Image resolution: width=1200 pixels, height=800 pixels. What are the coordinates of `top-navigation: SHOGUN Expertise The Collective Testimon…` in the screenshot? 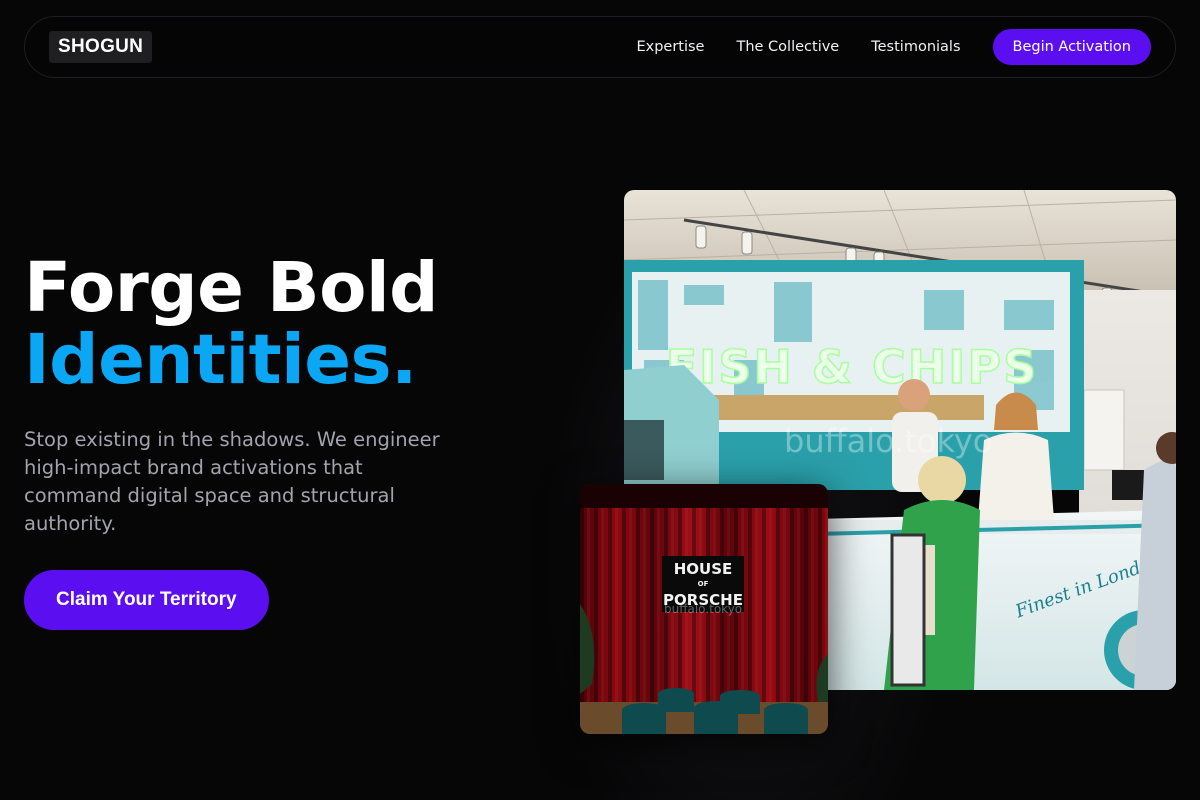 It's located at (600, 47).